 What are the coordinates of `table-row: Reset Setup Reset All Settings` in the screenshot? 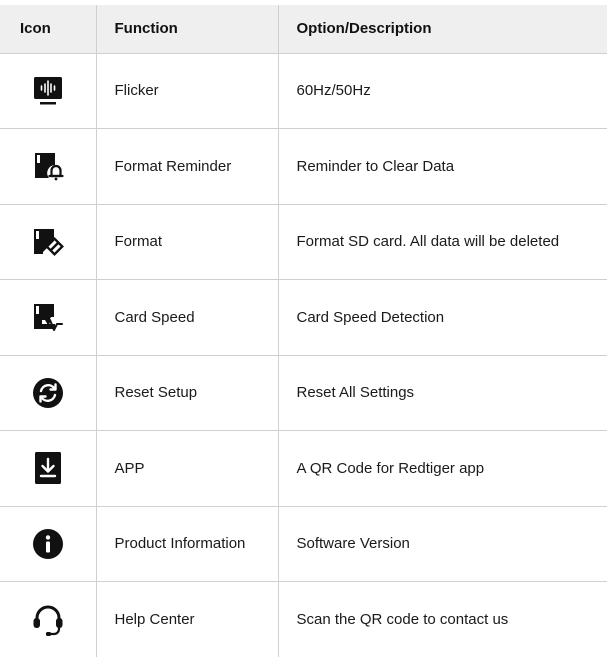 It's located at (303, 393).